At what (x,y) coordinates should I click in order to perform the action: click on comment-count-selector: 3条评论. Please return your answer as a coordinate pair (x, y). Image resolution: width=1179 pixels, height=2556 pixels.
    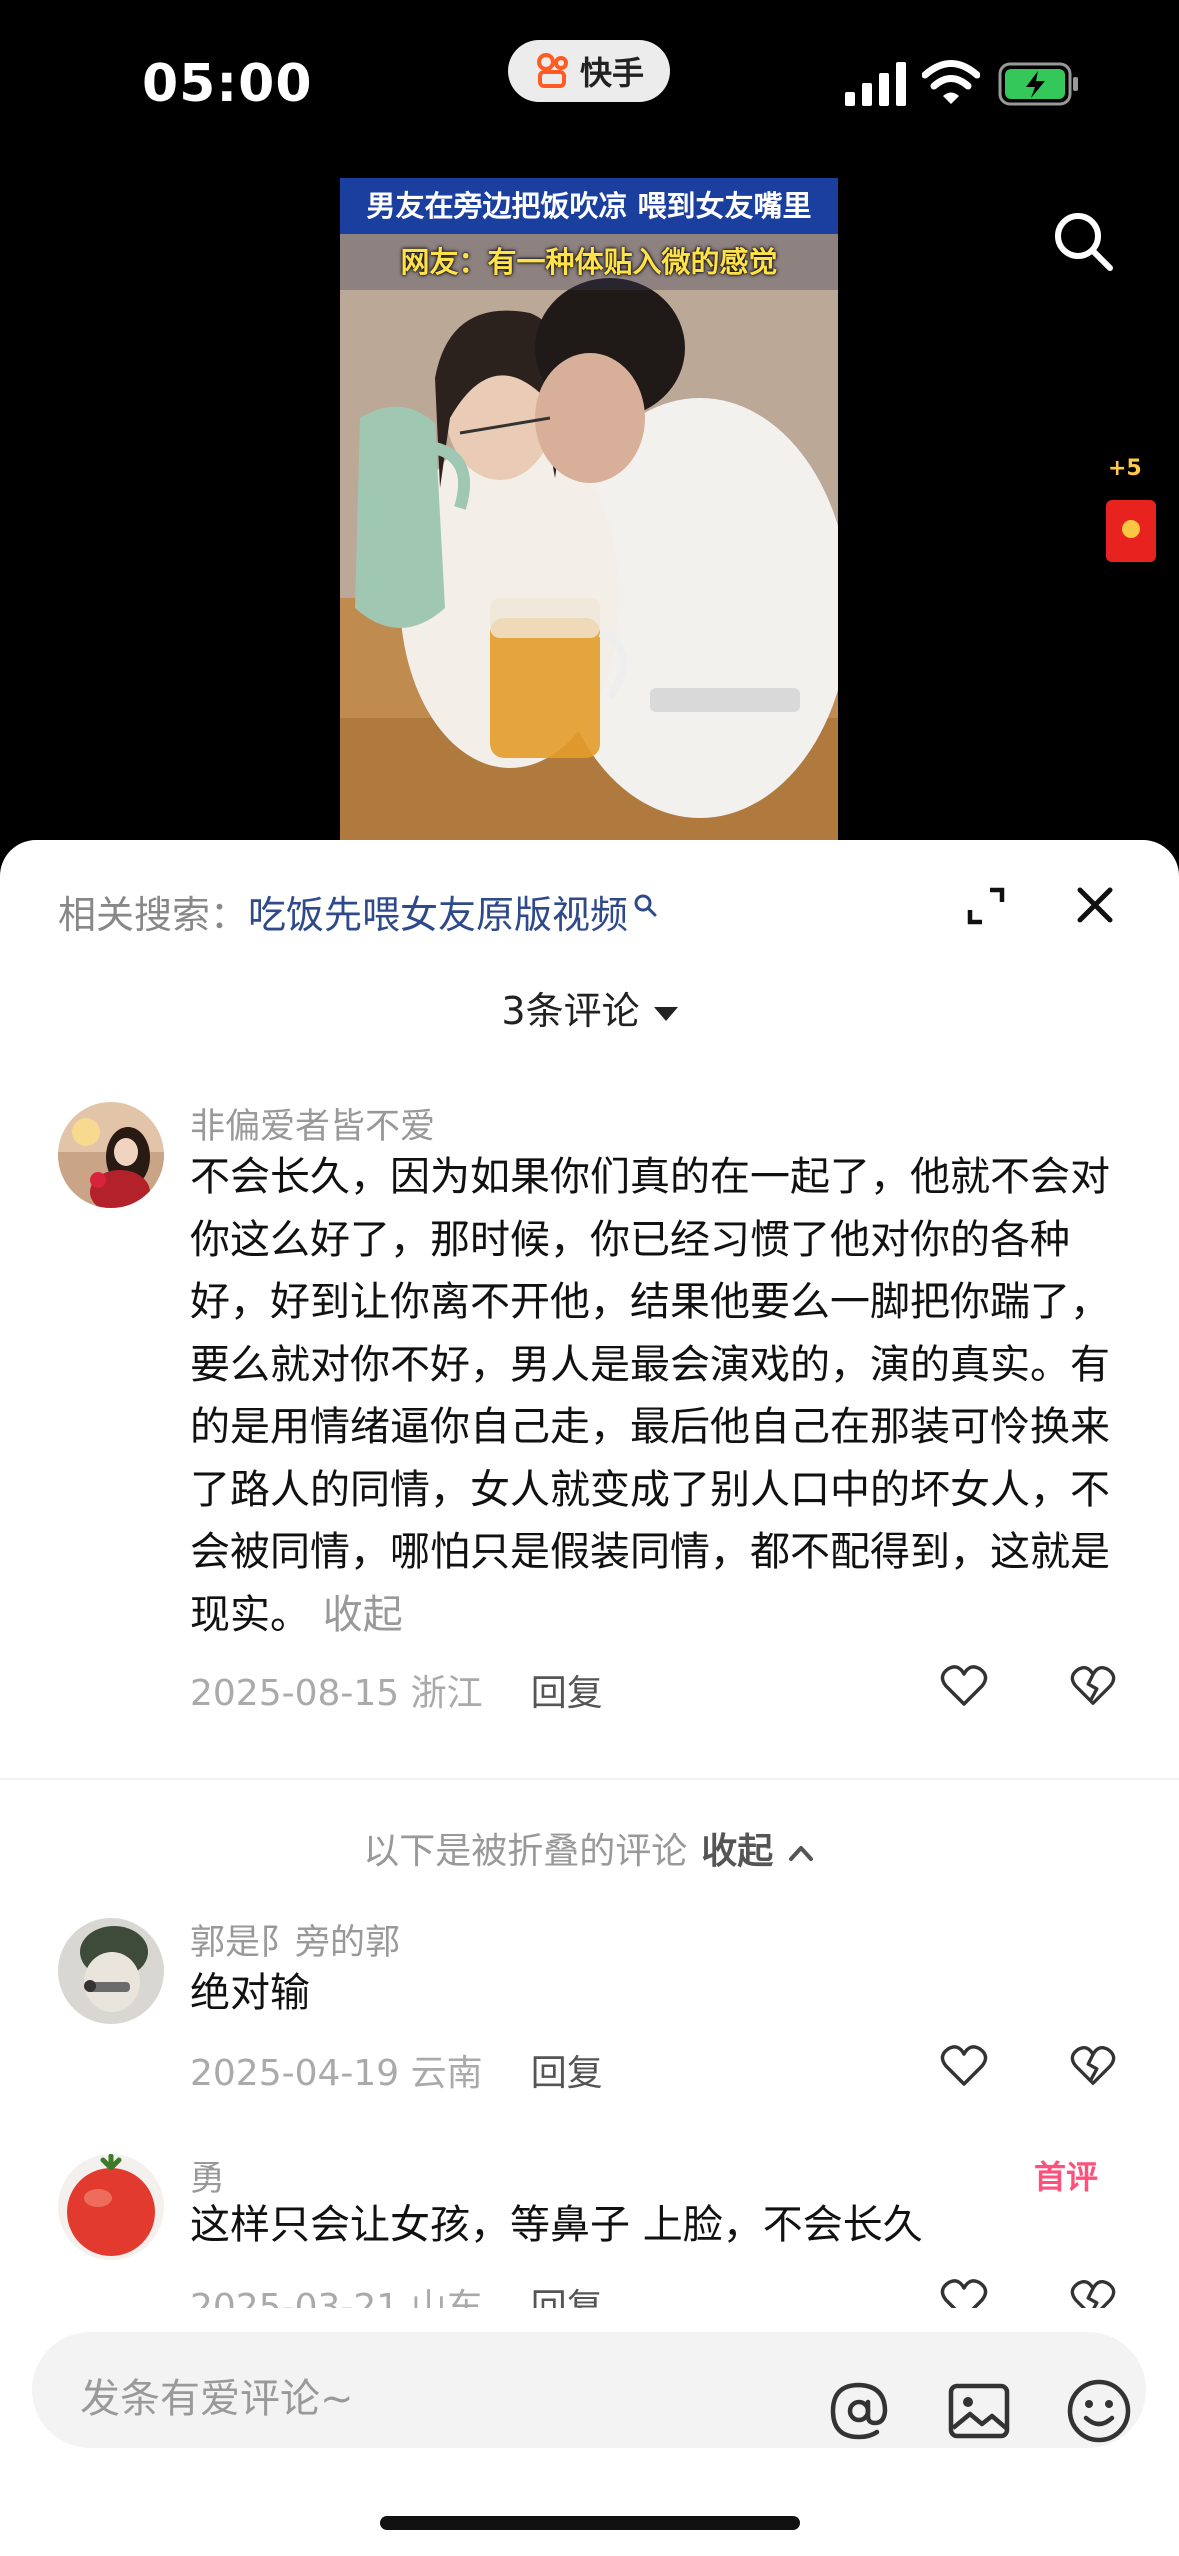
    Looking at the image, I should click on (589, 1007).